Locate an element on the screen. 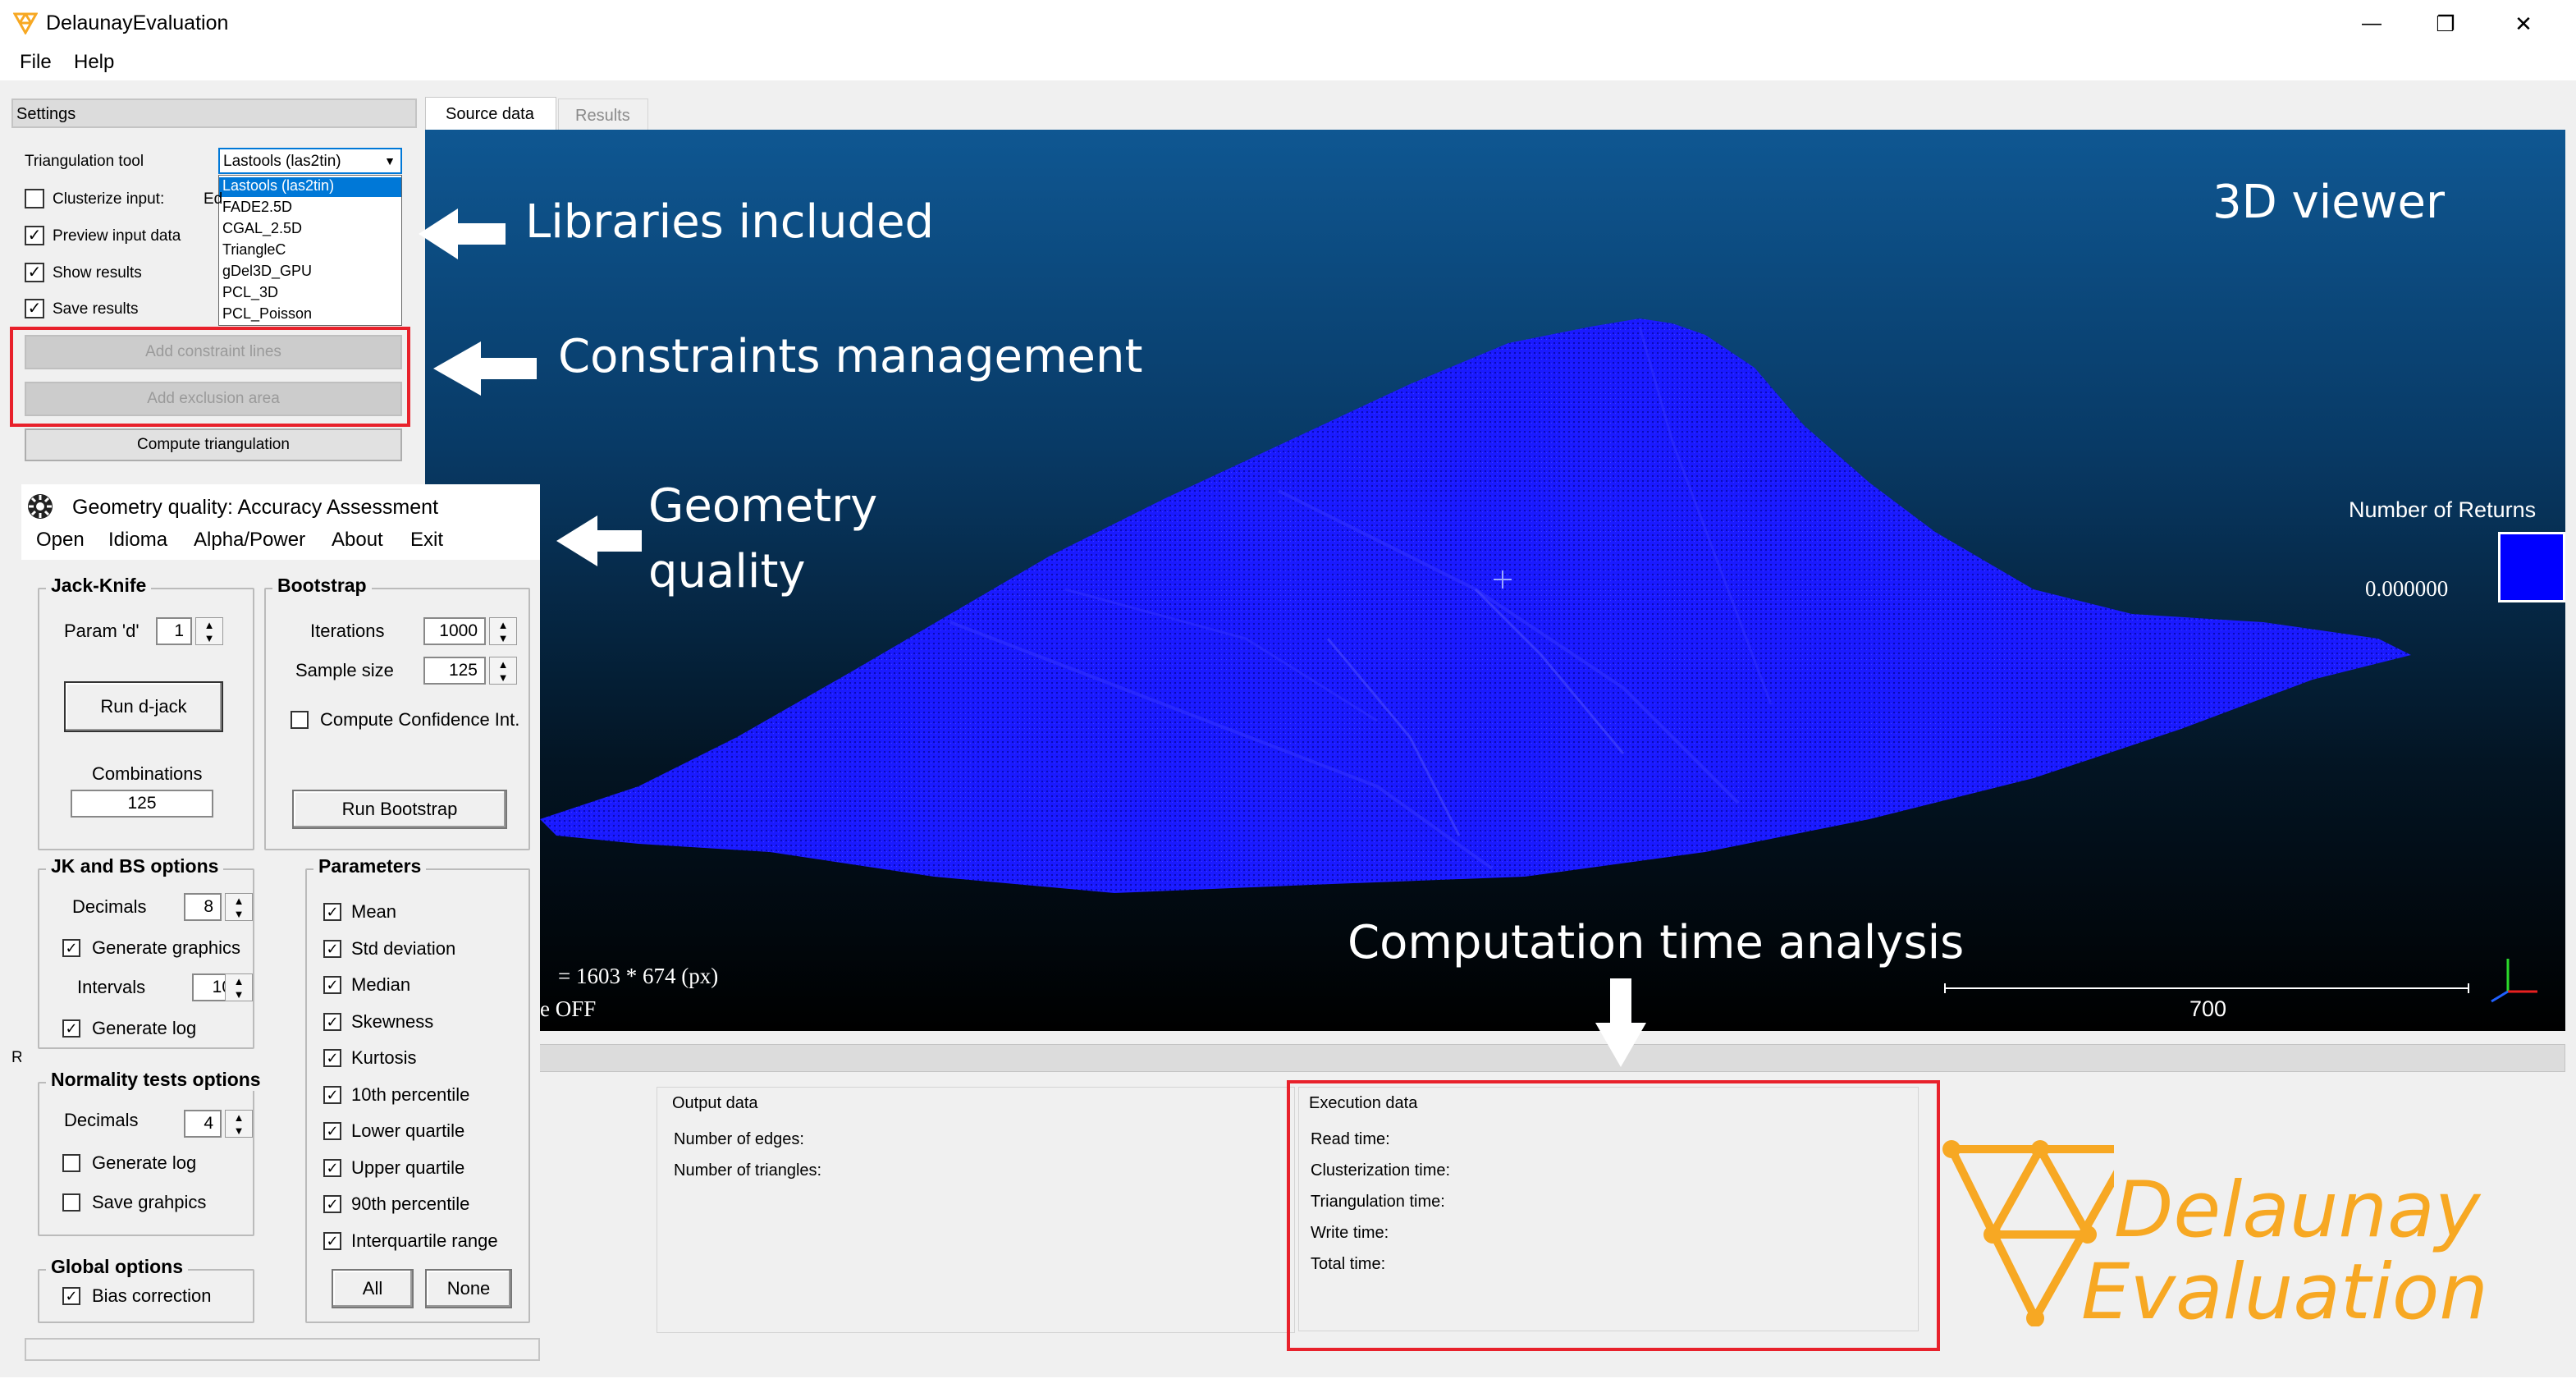 The height and width of the screenshot is (1388, 2576). sample-size-input: 125 is located at coordinates (454, 671).